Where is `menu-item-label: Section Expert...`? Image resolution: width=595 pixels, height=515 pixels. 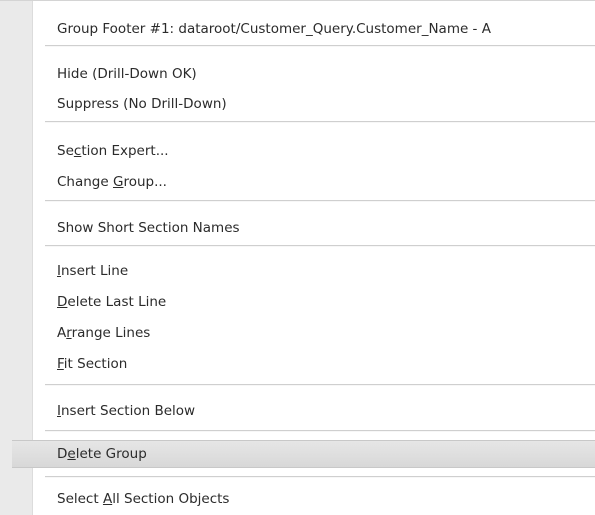 menu-item-label: Section Expert... is located at coordinates (113, 151).